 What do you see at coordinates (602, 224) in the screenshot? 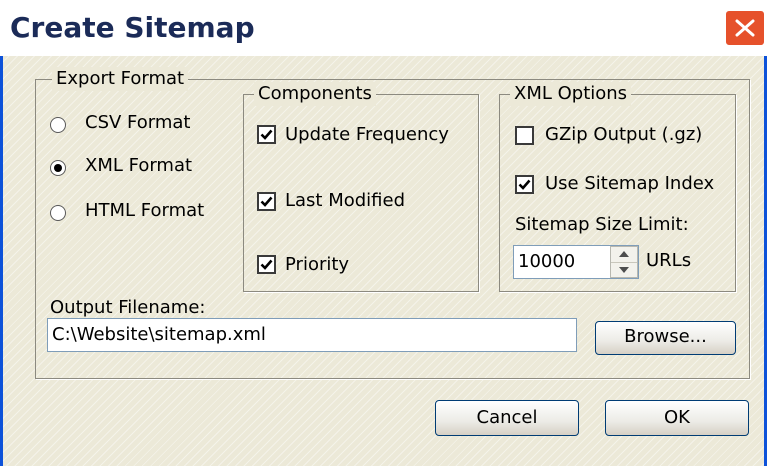
I see `sitemap-size-limit-label: Sitemap Size Limit:` at bounding box center [602, 224].